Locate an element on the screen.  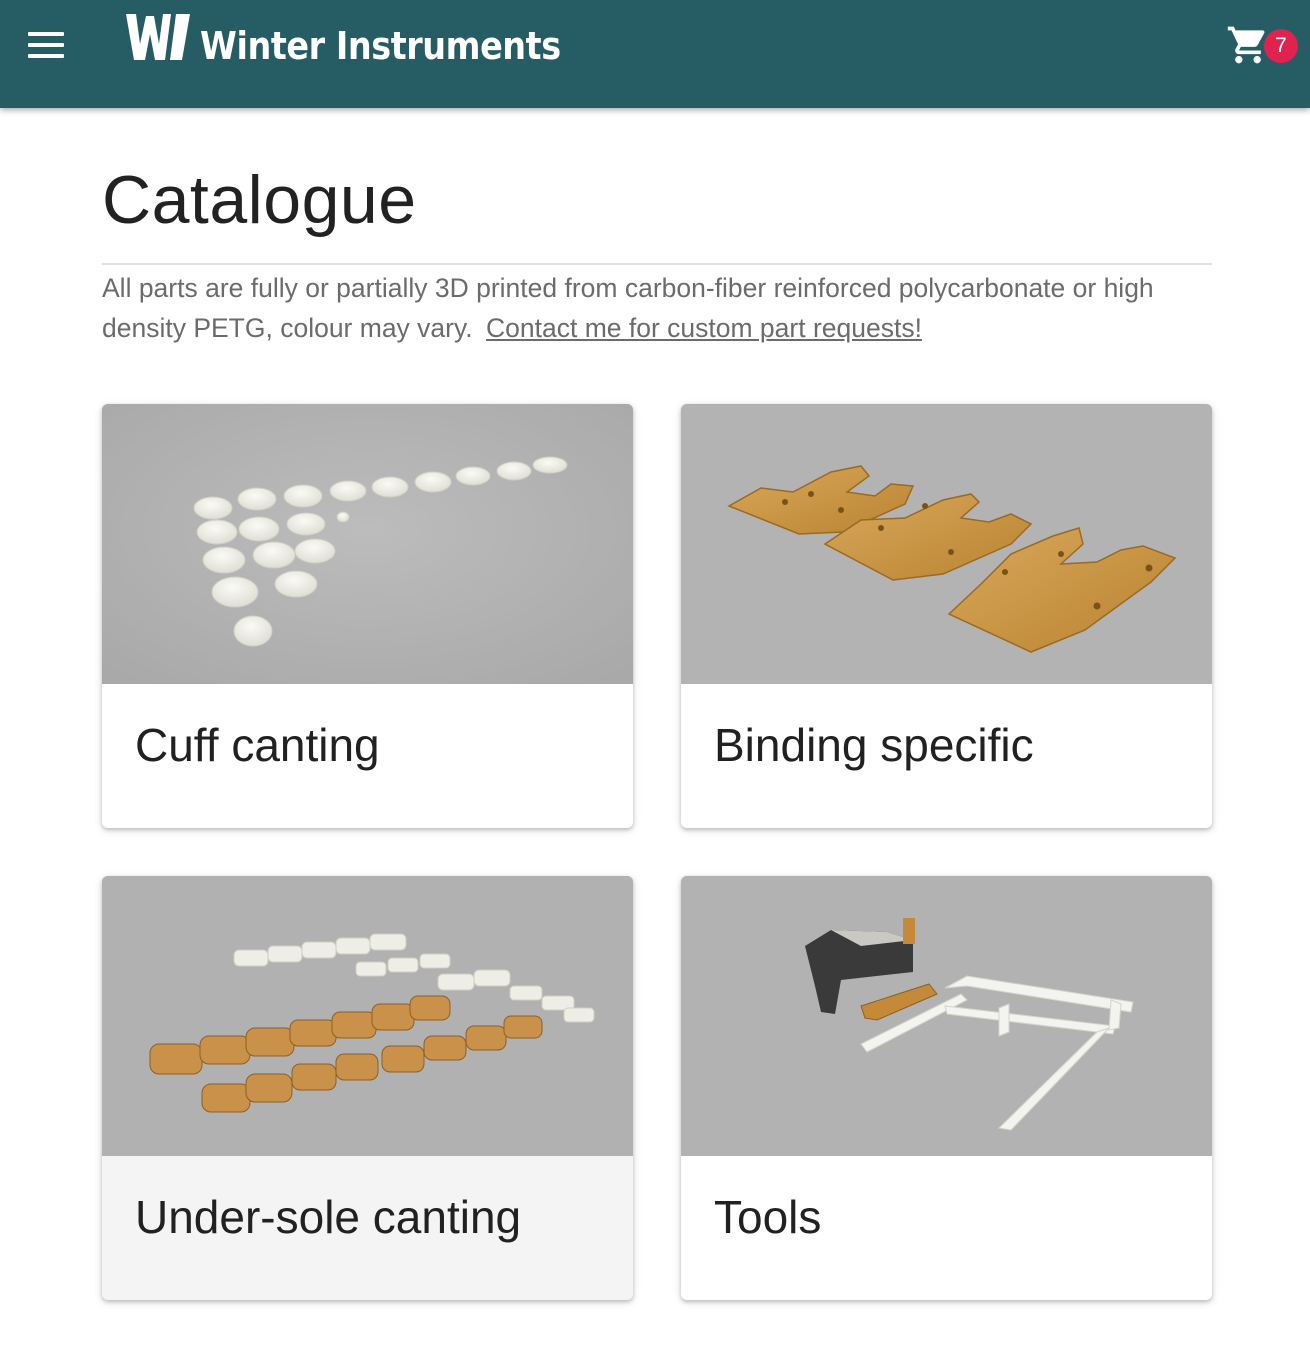
app-bar: Winter Instruments 7 is located at coordinates (655, 54).